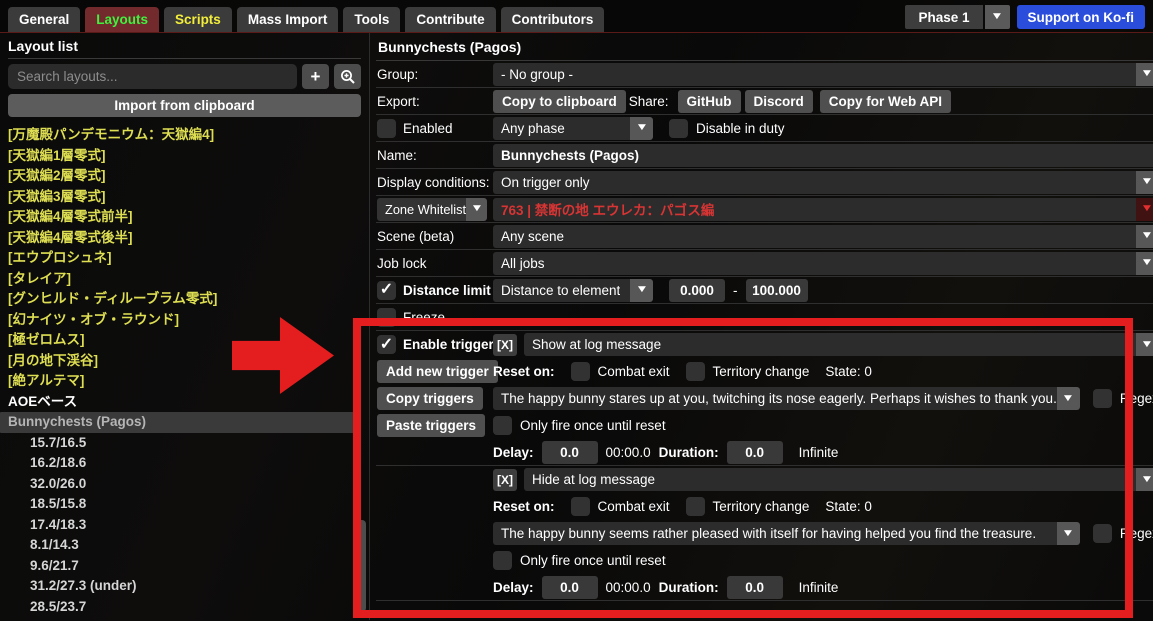 The image size is (1153, 621). I want to click on distance-mode-select: Distance to element ▼, so click(573, 290).